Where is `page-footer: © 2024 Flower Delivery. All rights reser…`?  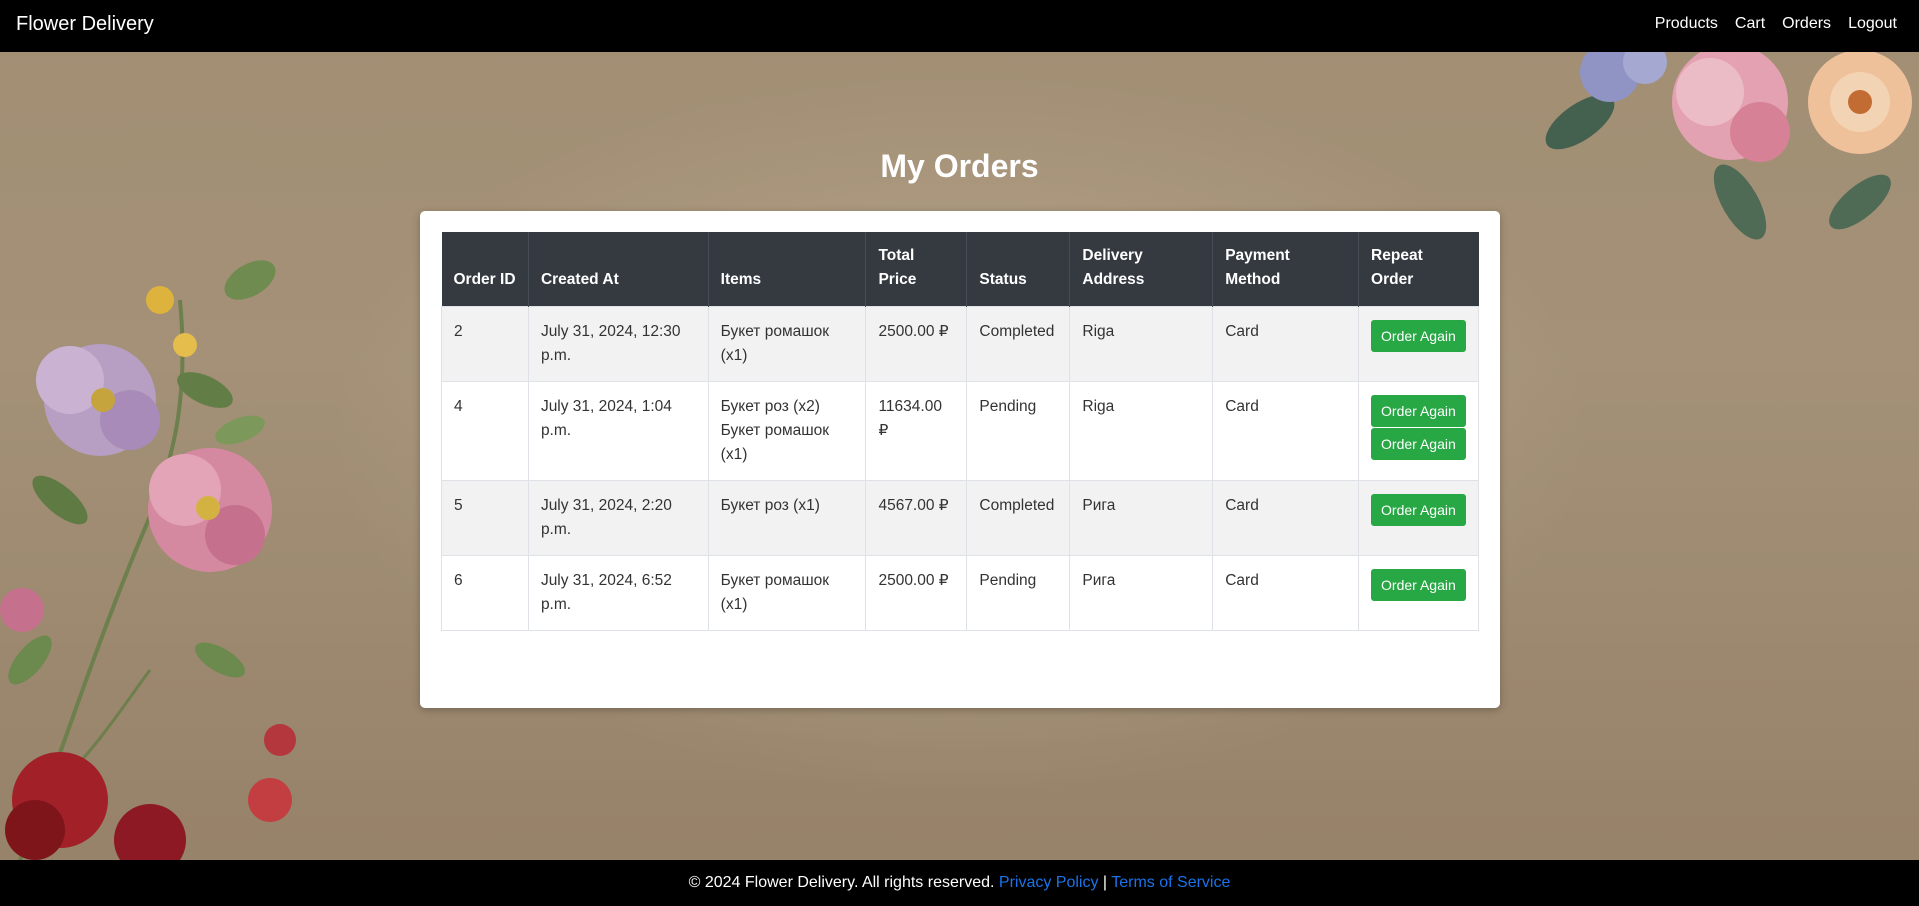
page-footer: © 2024 Flower Delivery. All rights reser… is located at coordinates (959, 883).